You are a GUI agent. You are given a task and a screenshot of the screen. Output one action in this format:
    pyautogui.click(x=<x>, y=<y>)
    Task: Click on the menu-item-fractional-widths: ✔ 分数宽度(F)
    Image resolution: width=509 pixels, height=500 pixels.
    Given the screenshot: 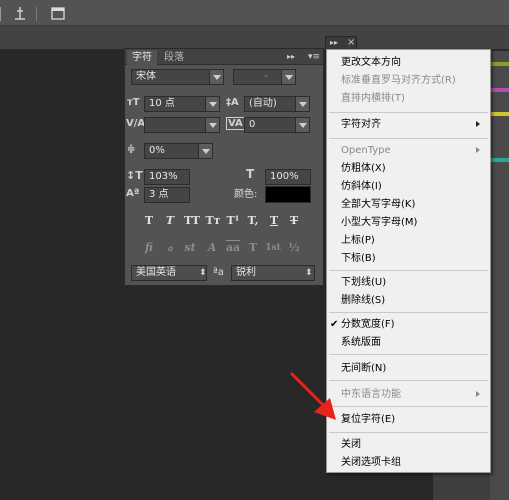 What is the action you would take?
    pyautogui.click(x=408, y=324)
    